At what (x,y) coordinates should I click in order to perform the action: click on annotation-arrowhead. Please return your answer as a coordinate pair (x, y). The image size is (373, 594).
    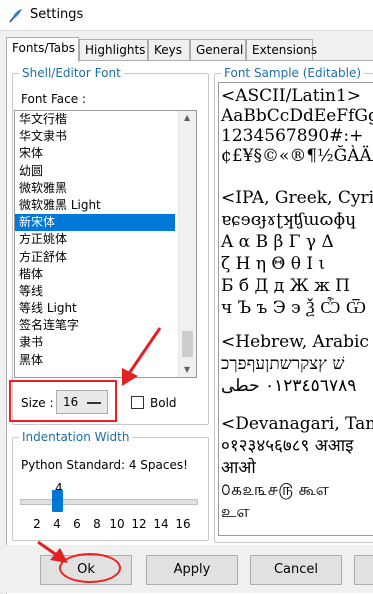
    Looking at the image, I should click on (59, 555).